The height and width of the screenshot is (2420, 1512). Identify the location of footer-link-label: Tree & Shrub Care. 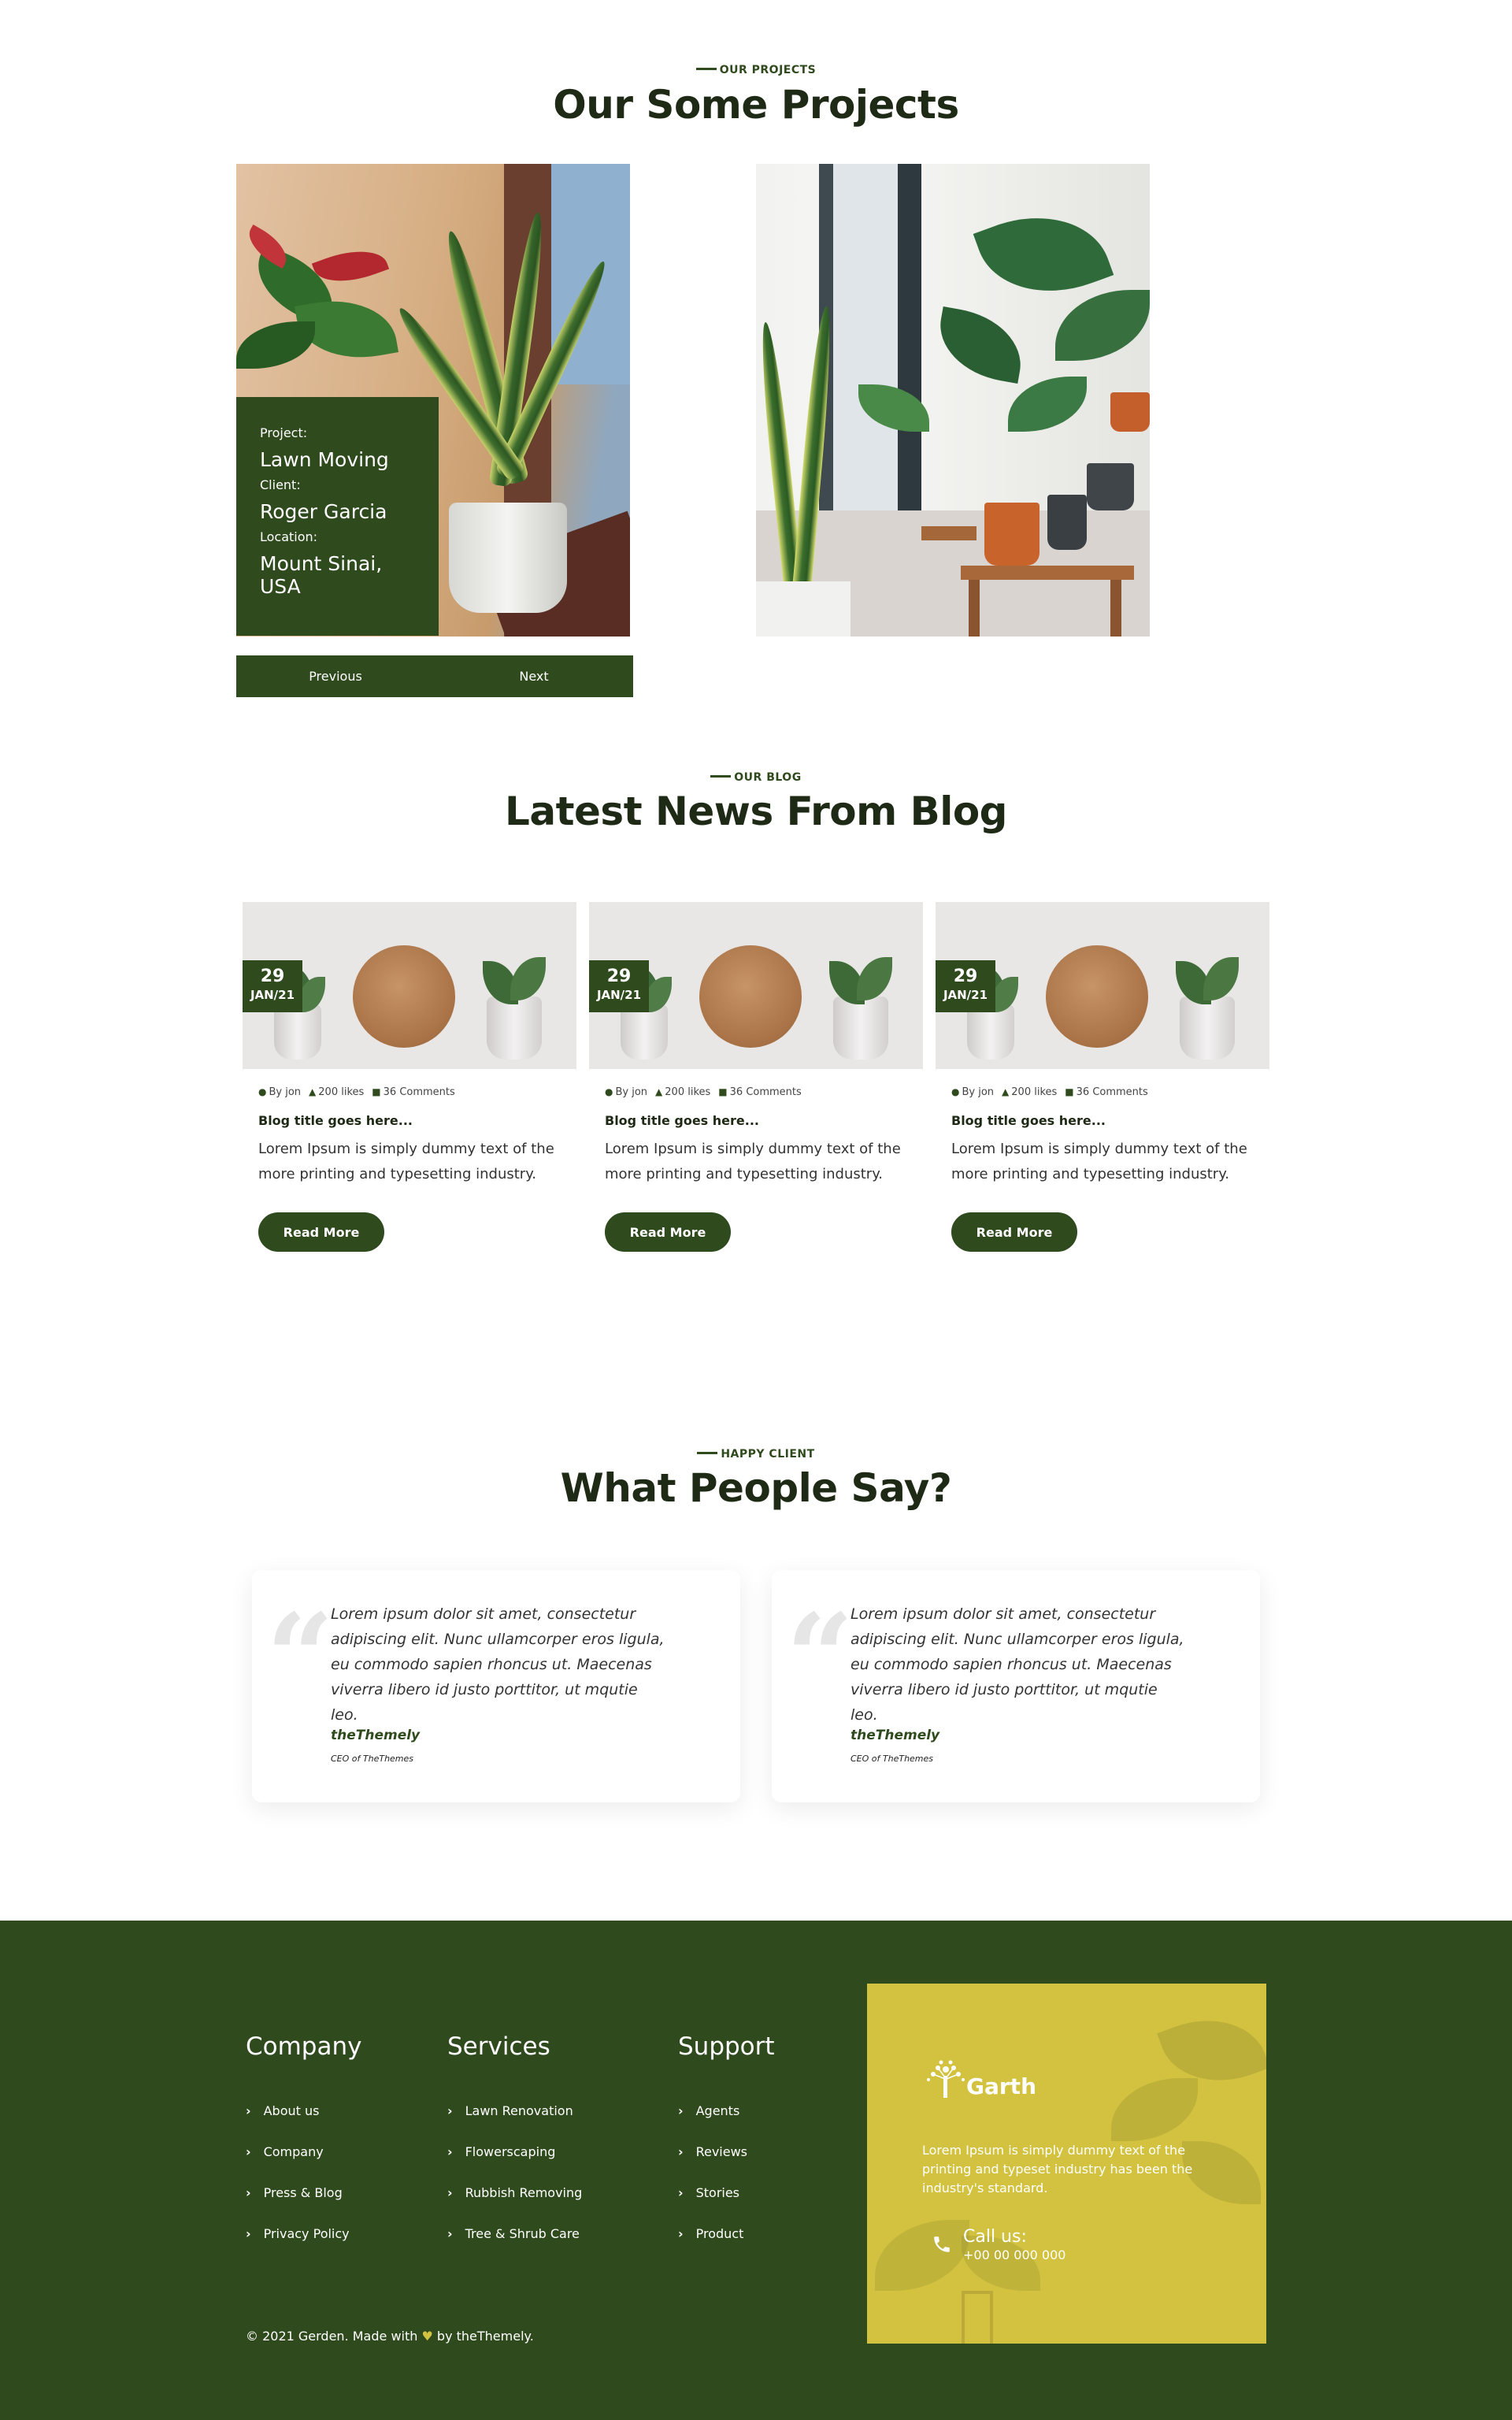
(522, 2233).